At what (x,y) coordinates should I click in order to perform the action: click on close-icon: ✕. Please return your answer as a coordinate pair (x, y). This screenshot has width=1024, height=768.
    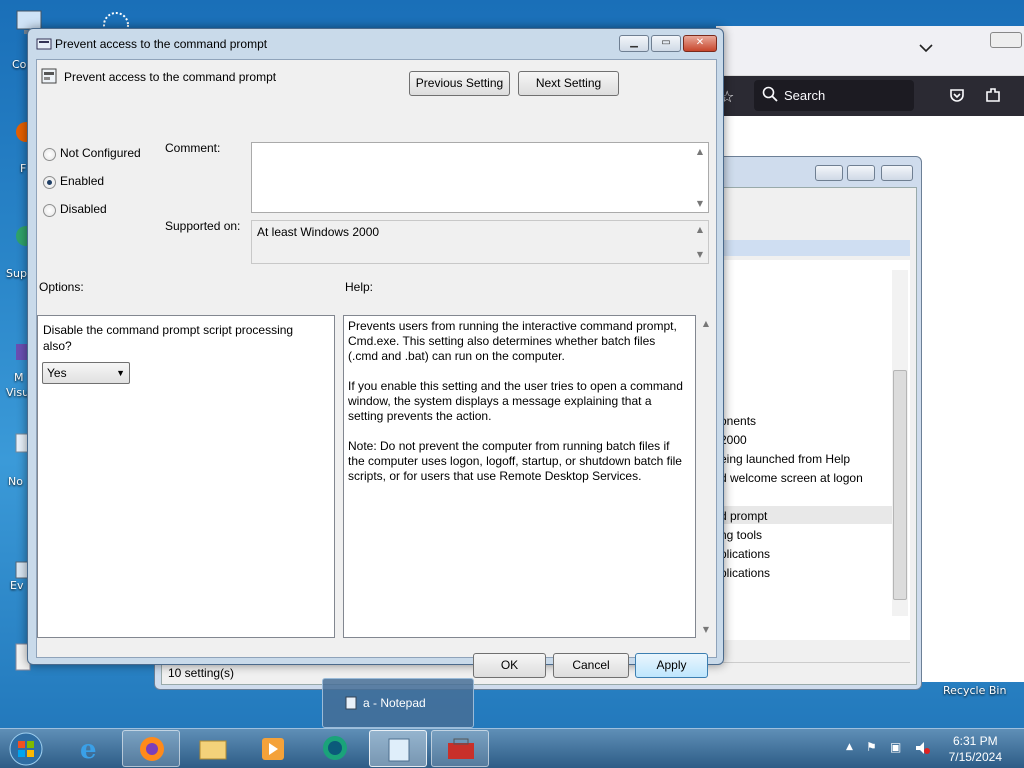
    Looking at the image, I should click on (700, 42).